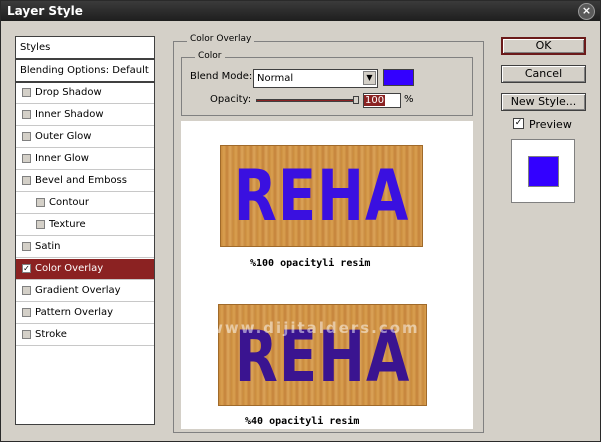 The width and height of the screenshot is (601, 442). Describe the element at coordinates (69, 202) in the screenshot. I see `style-item-label: Contour` at that location.